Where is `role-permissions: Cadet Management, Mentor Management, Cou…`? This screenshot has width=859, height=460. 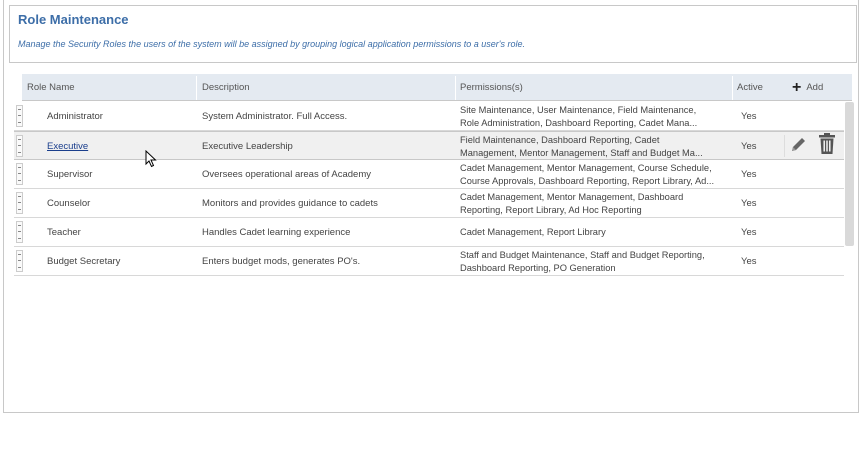 role-permissions: Cadet Management, Mentor Management, Cou… is located at coordinates (596, 175).